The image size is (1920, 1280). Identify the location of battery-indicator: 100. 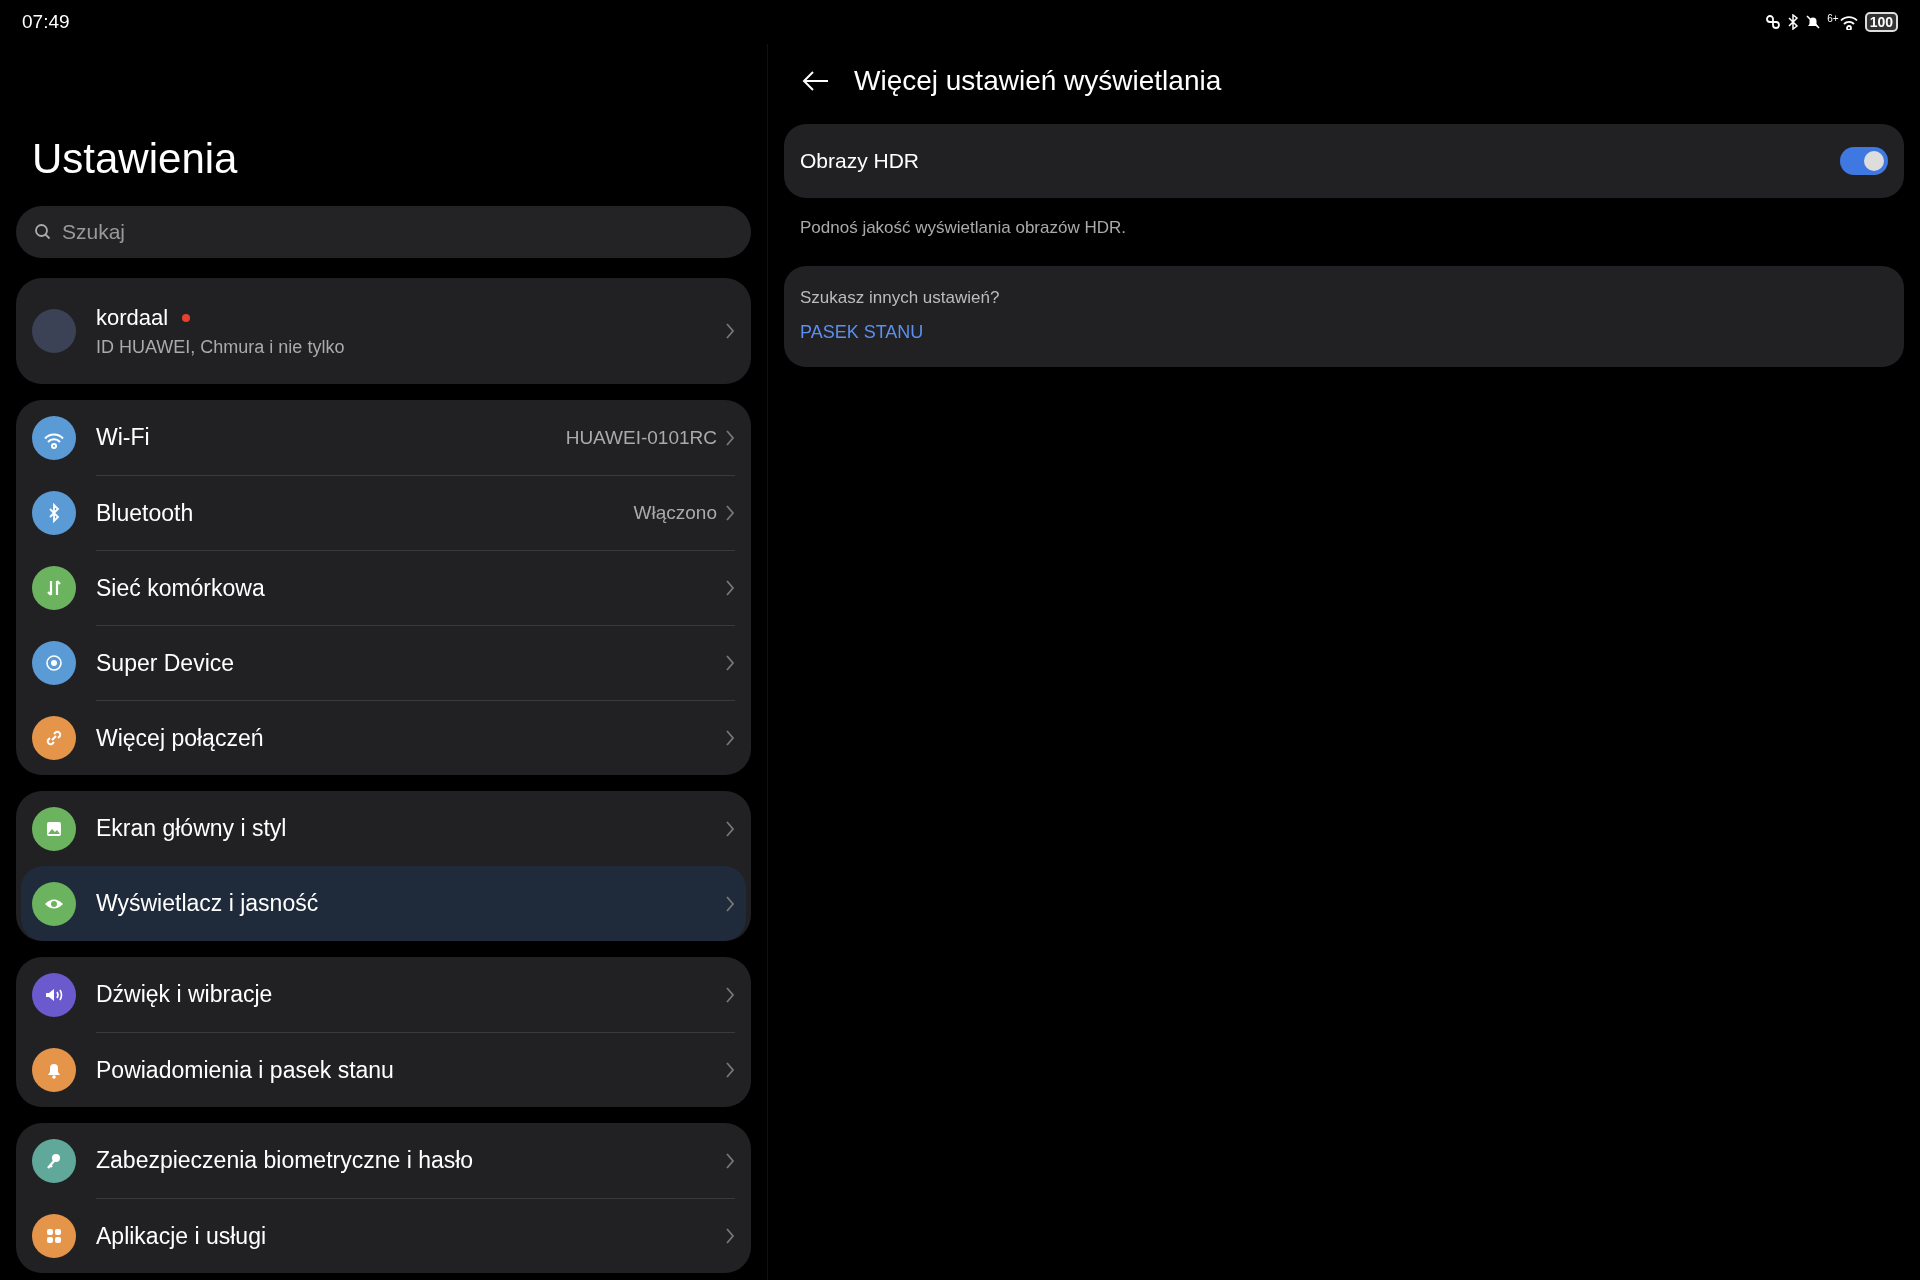
(1881, 22).